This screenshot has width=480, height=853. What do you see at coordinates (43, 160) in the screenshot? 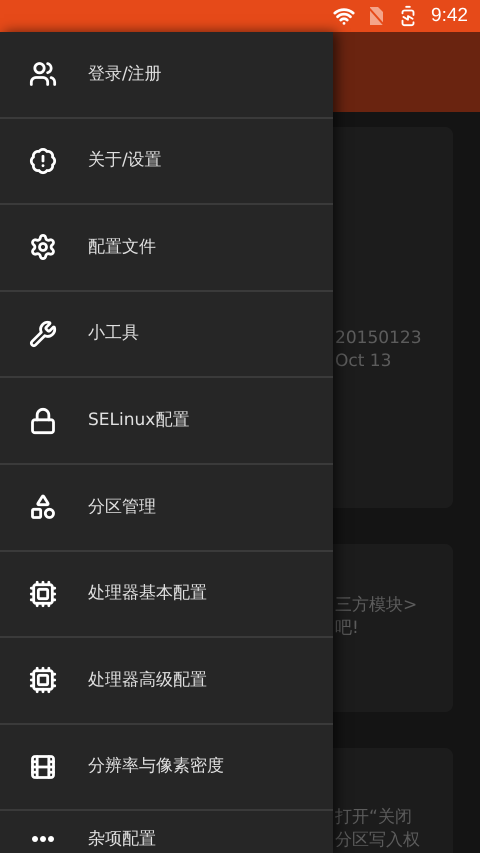
I see `alert-badge-icon` at bounding box center [43, 160].